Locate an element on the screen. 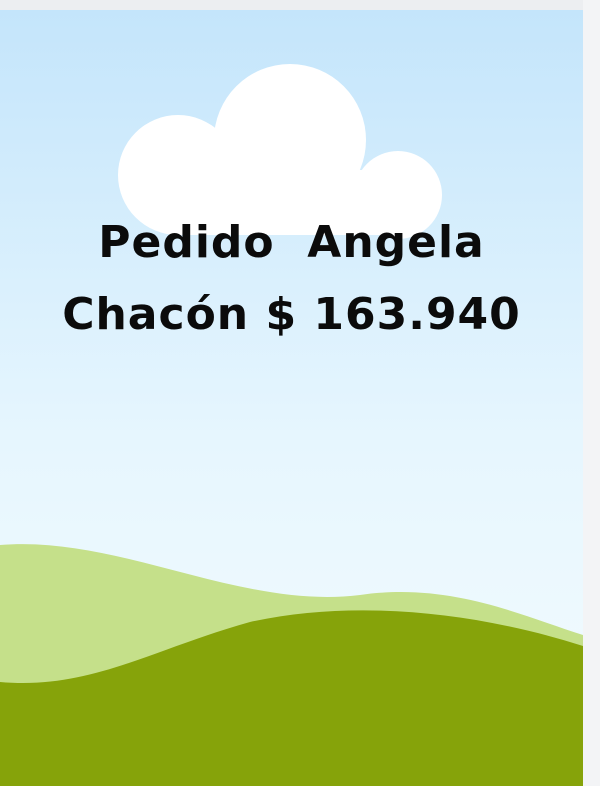 The width and height of the screenshot is (600, 786). page-margin is located at coordinates (591, 393).